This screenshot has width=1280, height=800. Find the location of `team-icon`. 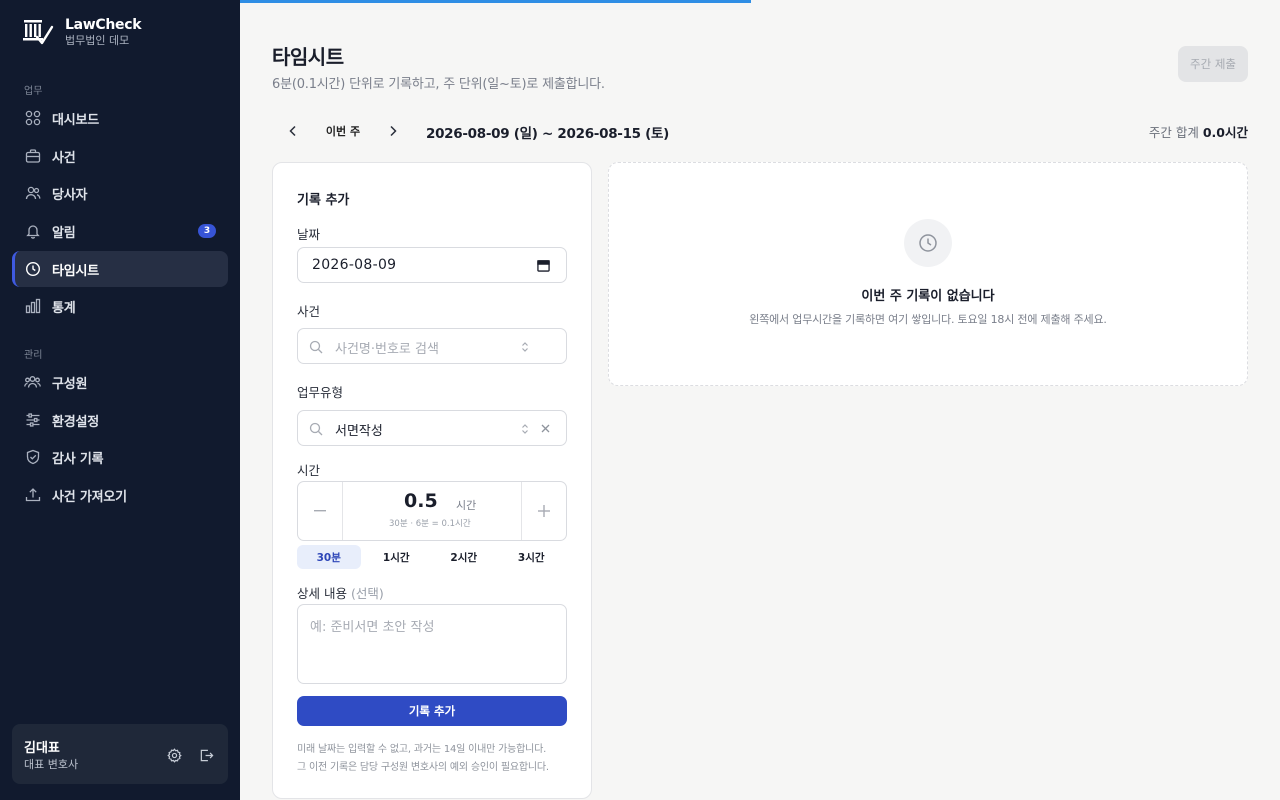

team-icon is located at coordinates (32, 382).